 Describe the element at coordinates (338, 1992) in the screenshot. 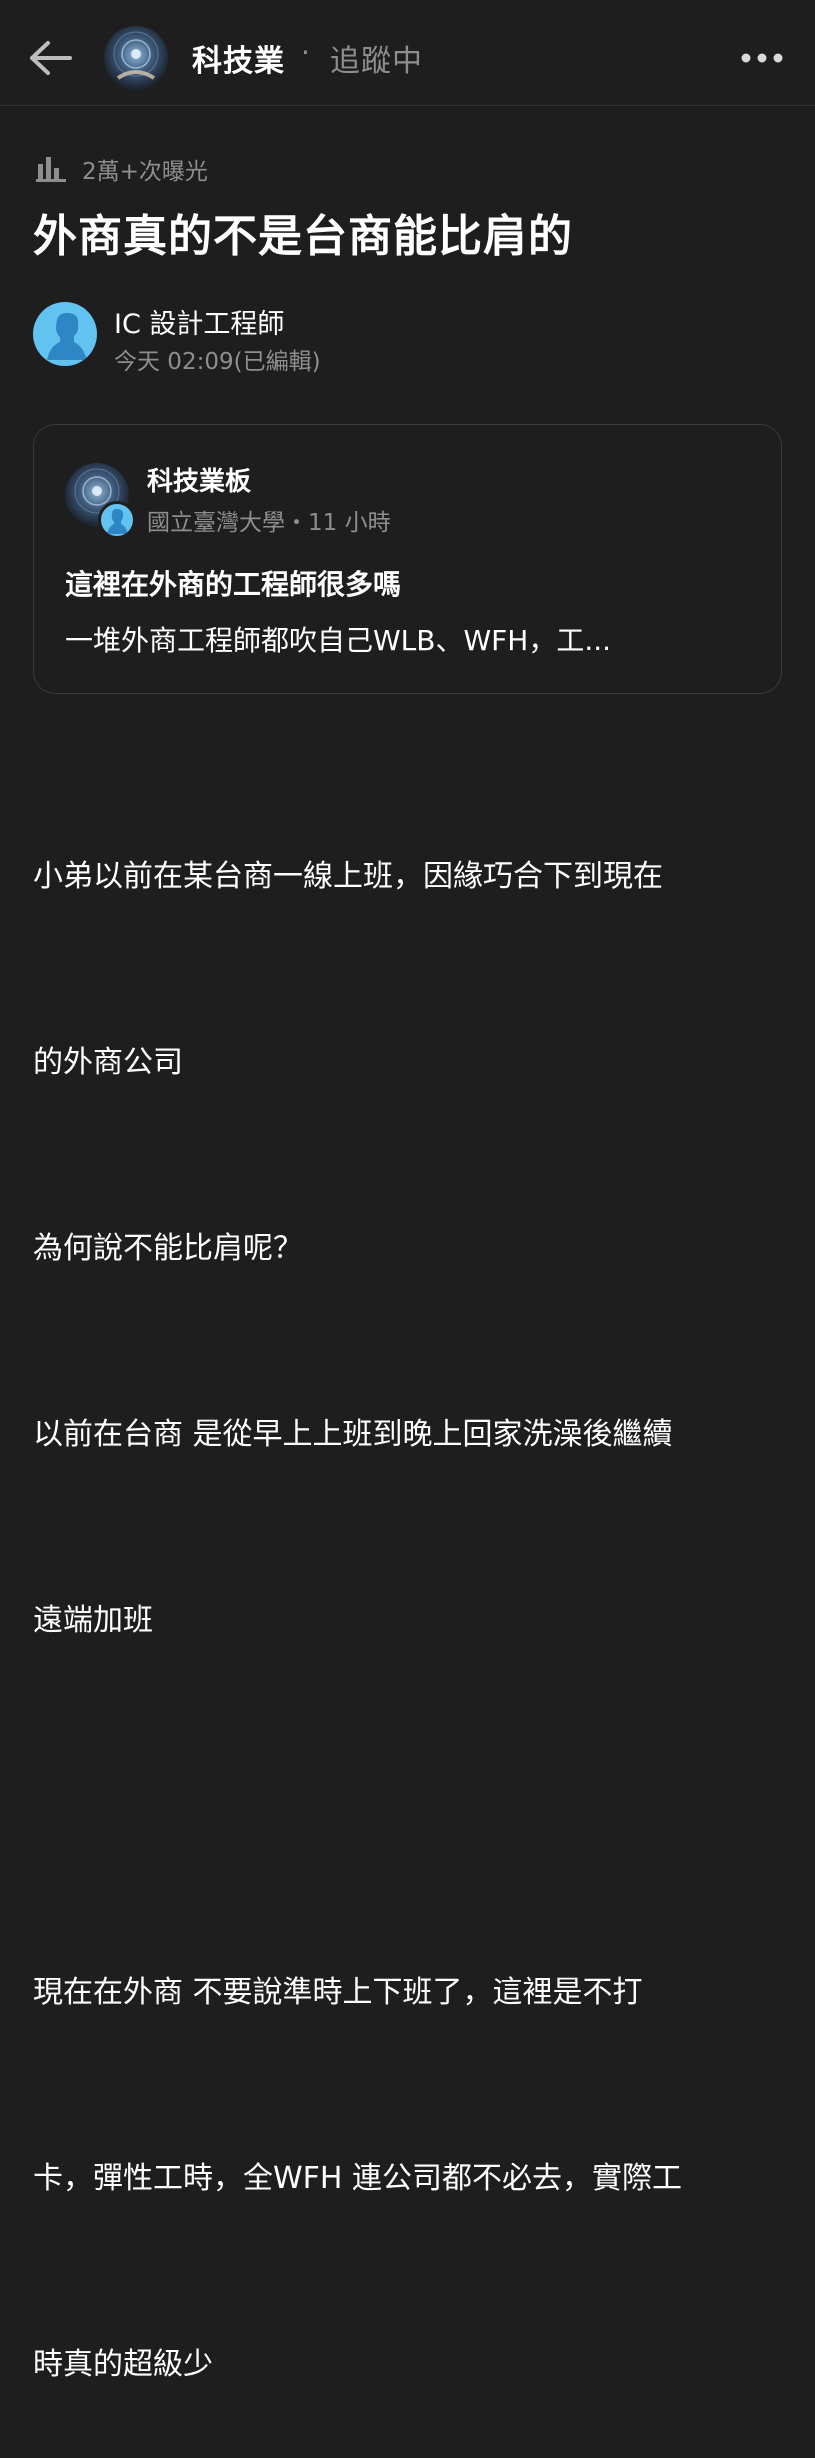

I see `body-line: 現在在外商 不要說準時上下班了，這裡是不打` at that location.